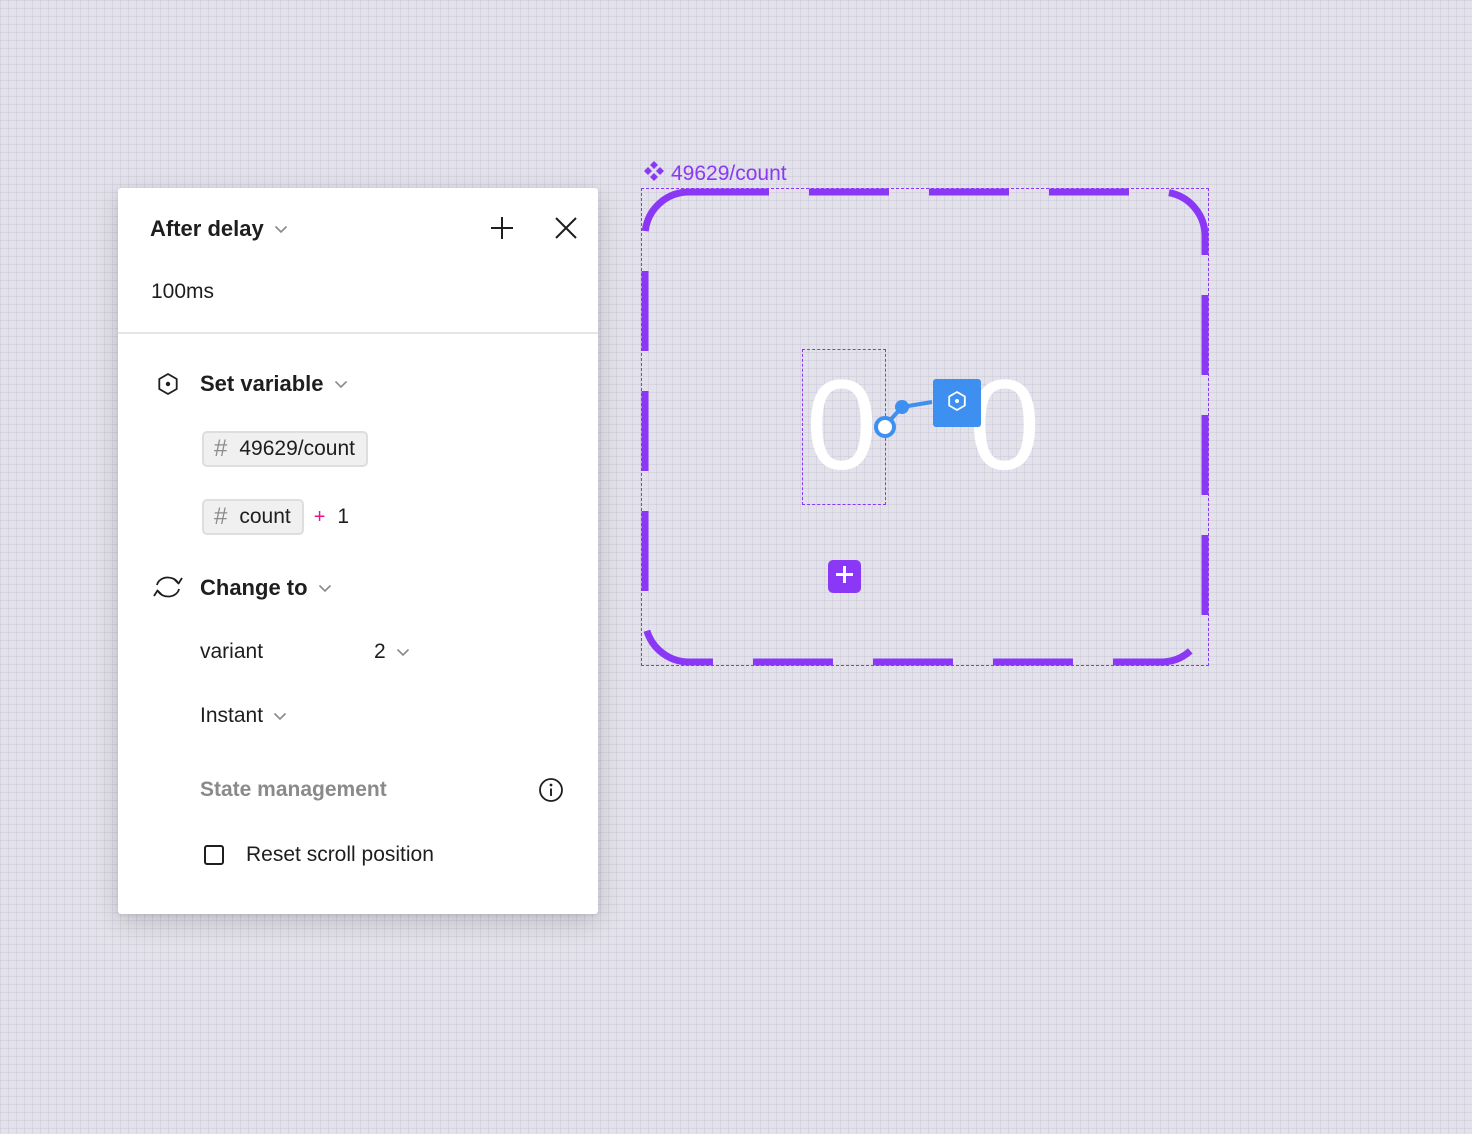  What do you see at coordinates (654, 174) in the screenshot?
I see `component-diamond-icon` at bounding box center [654, 174].